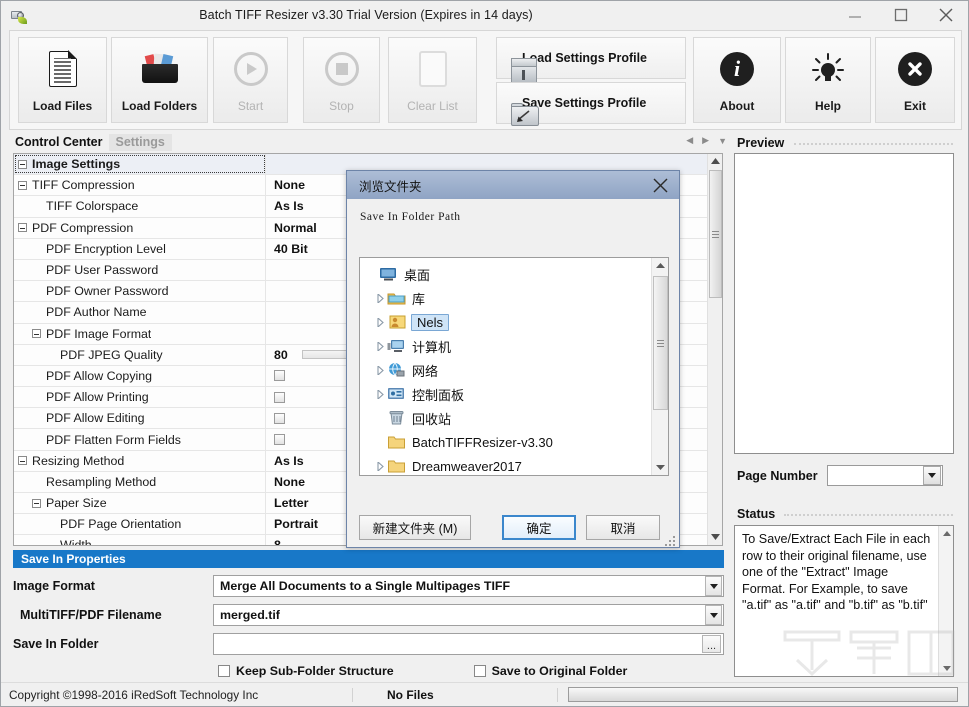  What do you see at coordinates (107, 291) in the screenshot?
I see `settings-row-label: PDF Owner Password` at bounding box center [107, 291].